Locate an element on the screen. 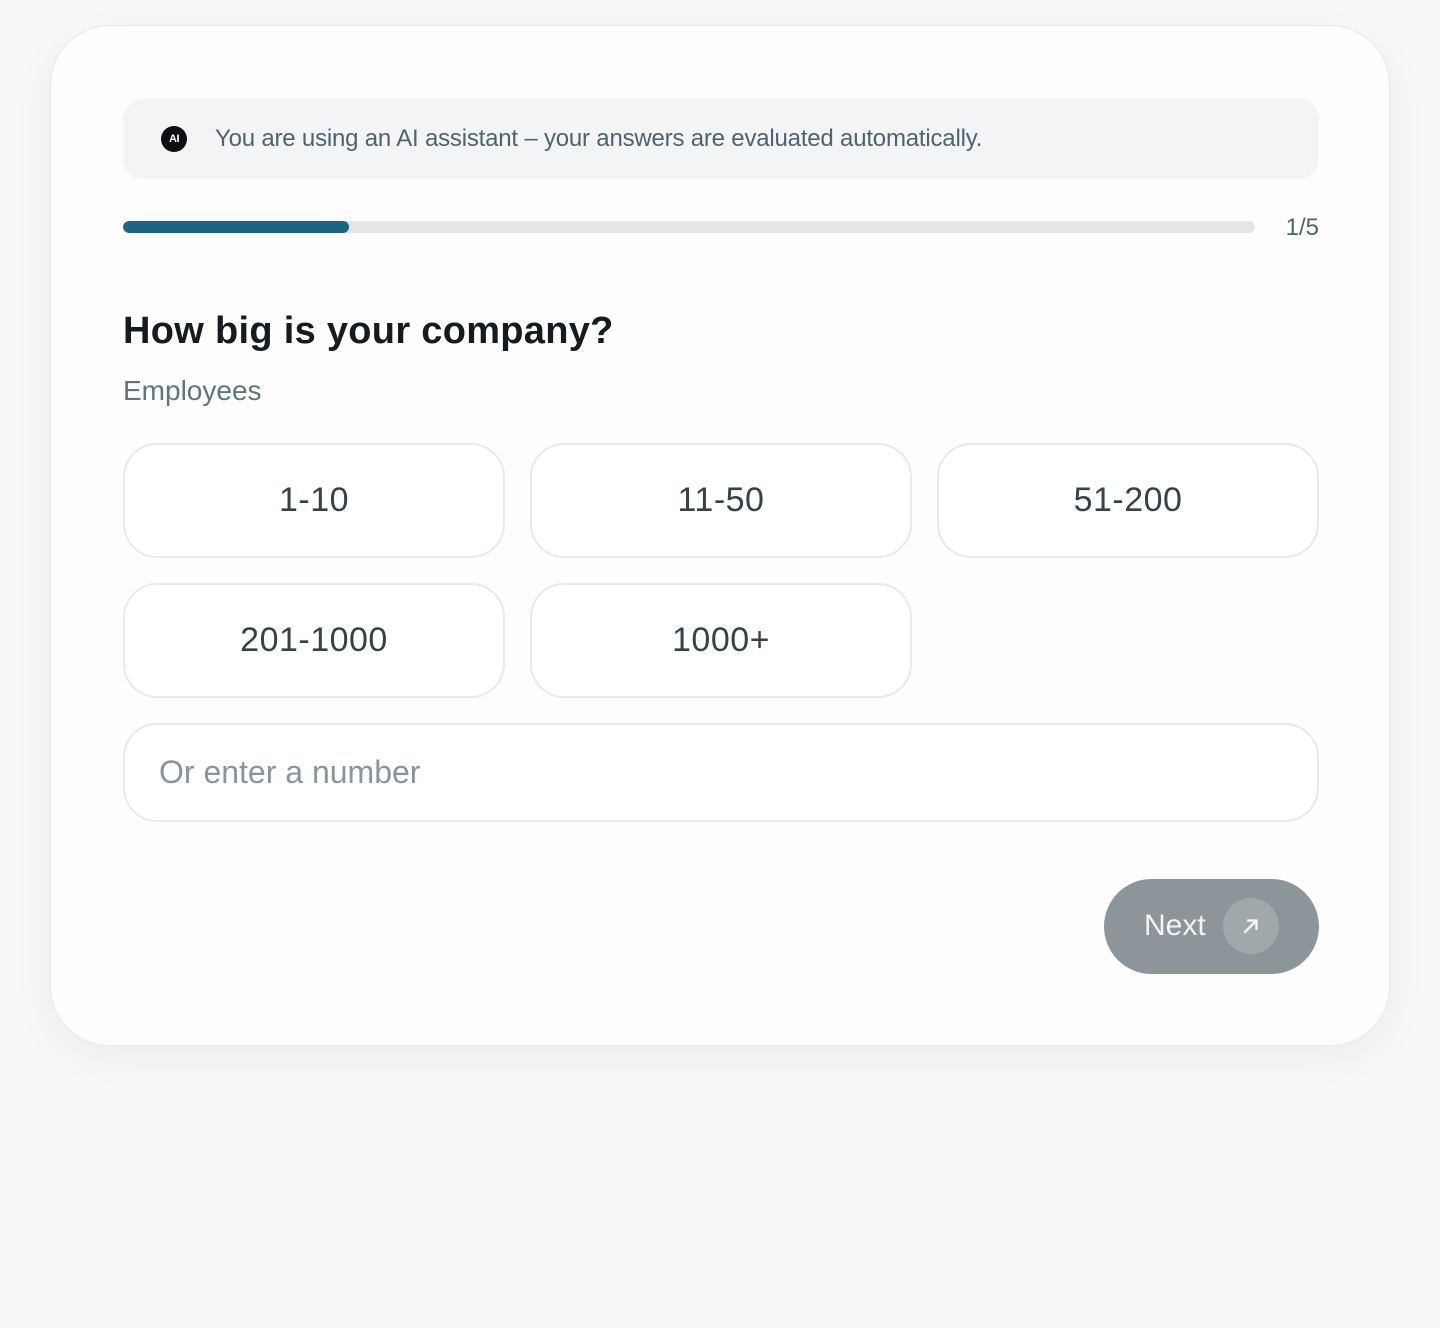  question-subtitle: Employees is located at coordinates (192, 390).